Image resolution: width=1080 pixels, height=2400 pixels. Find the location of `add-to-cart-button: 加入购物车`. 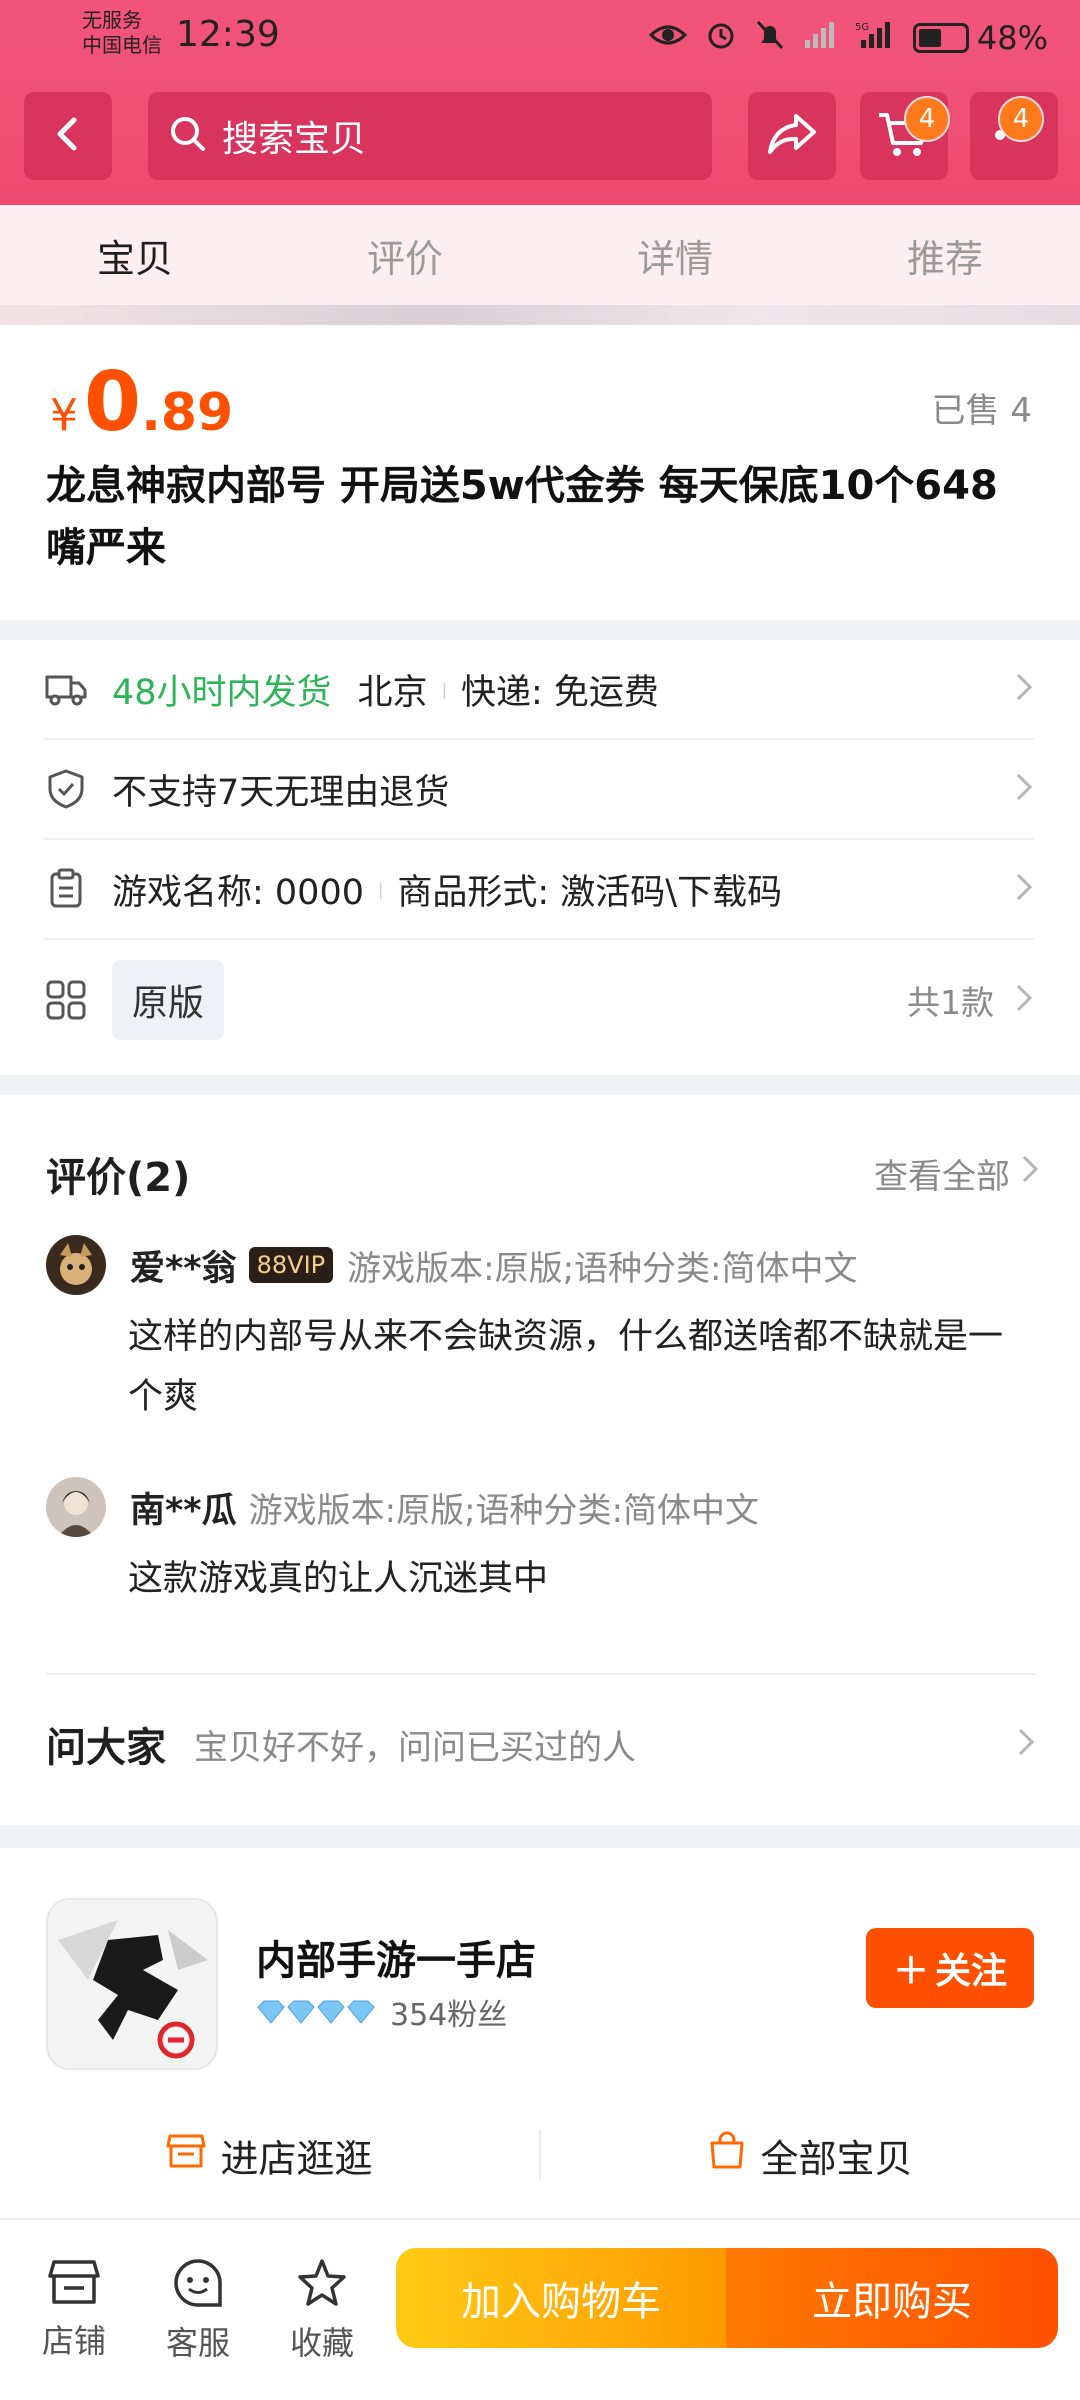

add-to-cart-button: 加入购物车 is located at coordinates (561, 2298).